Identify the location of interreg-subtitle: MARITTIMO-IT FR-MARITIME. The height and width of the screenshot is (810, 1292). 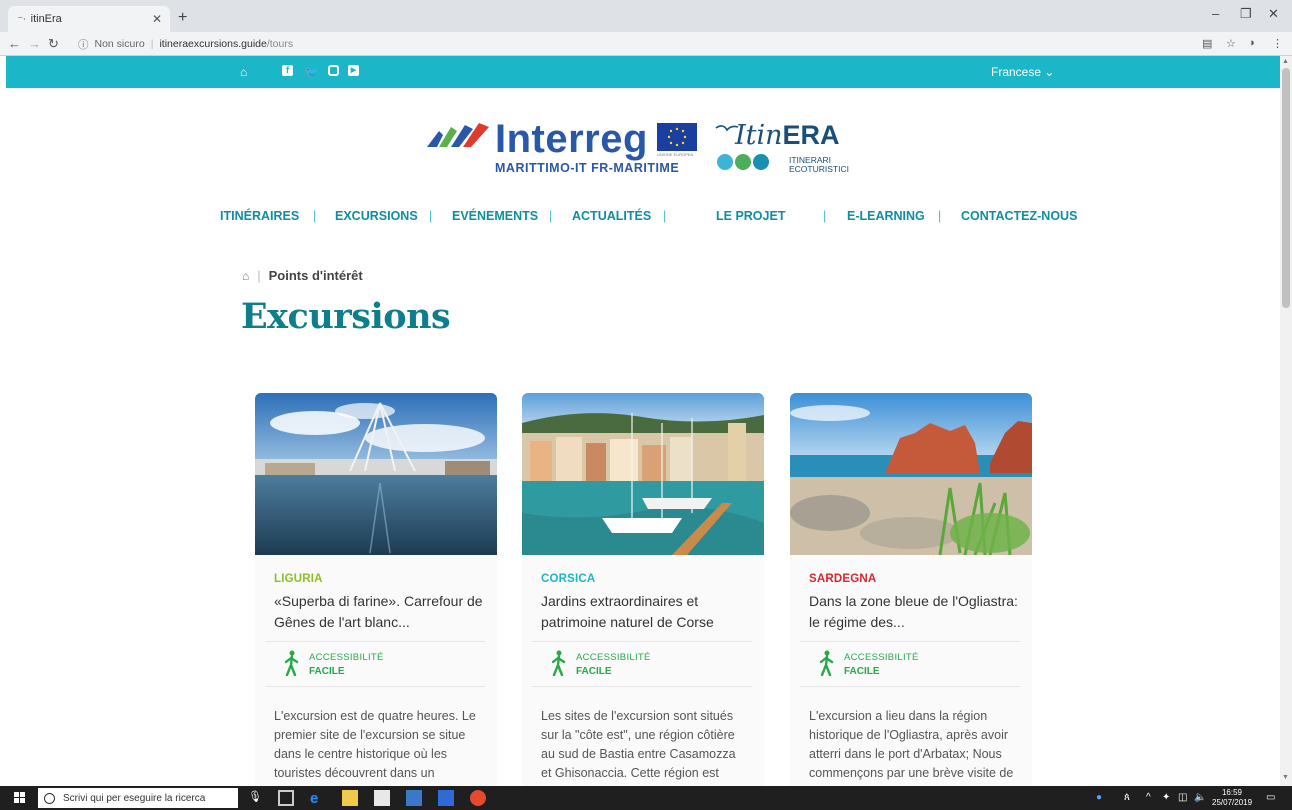
(587, 168).